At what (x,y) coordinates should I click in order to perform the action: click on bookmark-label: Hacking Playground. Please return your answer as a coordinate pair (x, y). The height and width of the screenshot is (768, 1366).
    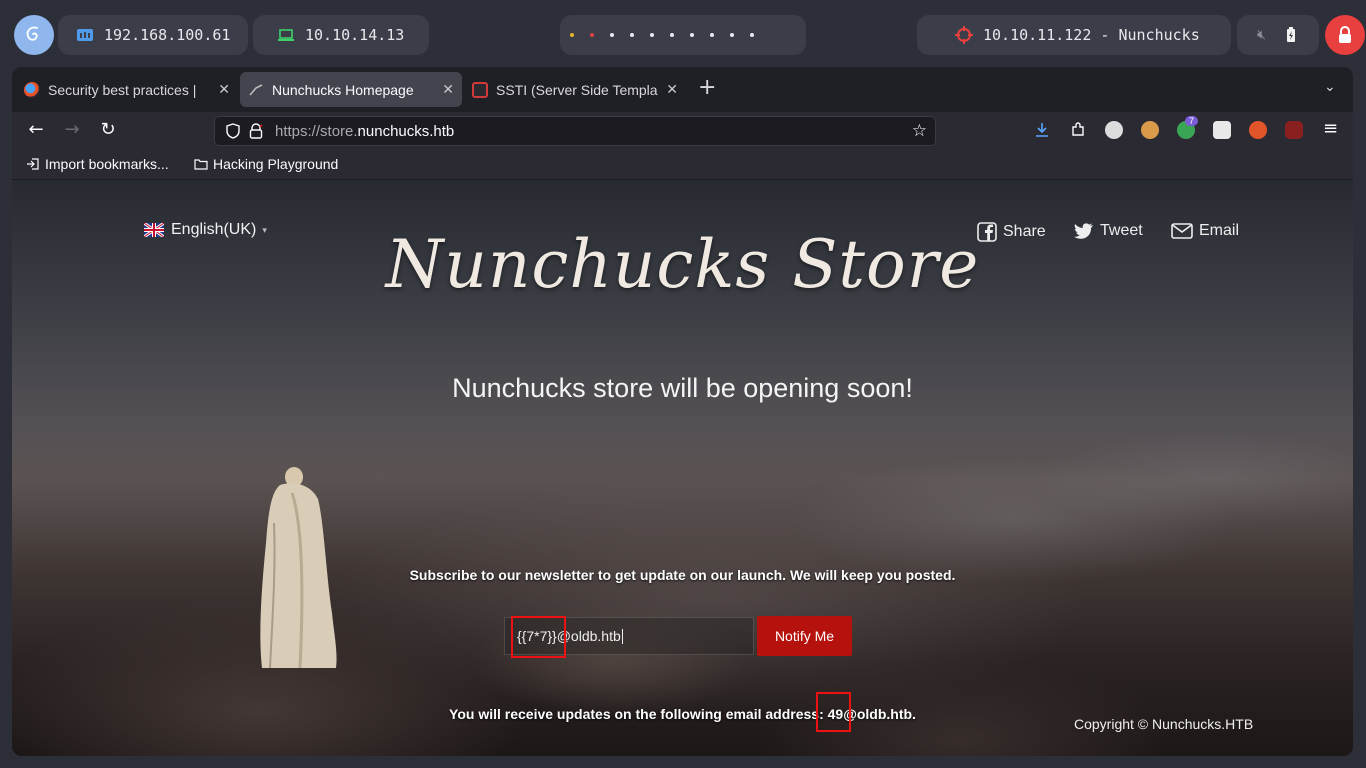
    Looking at the image, I should click on (276, 164).